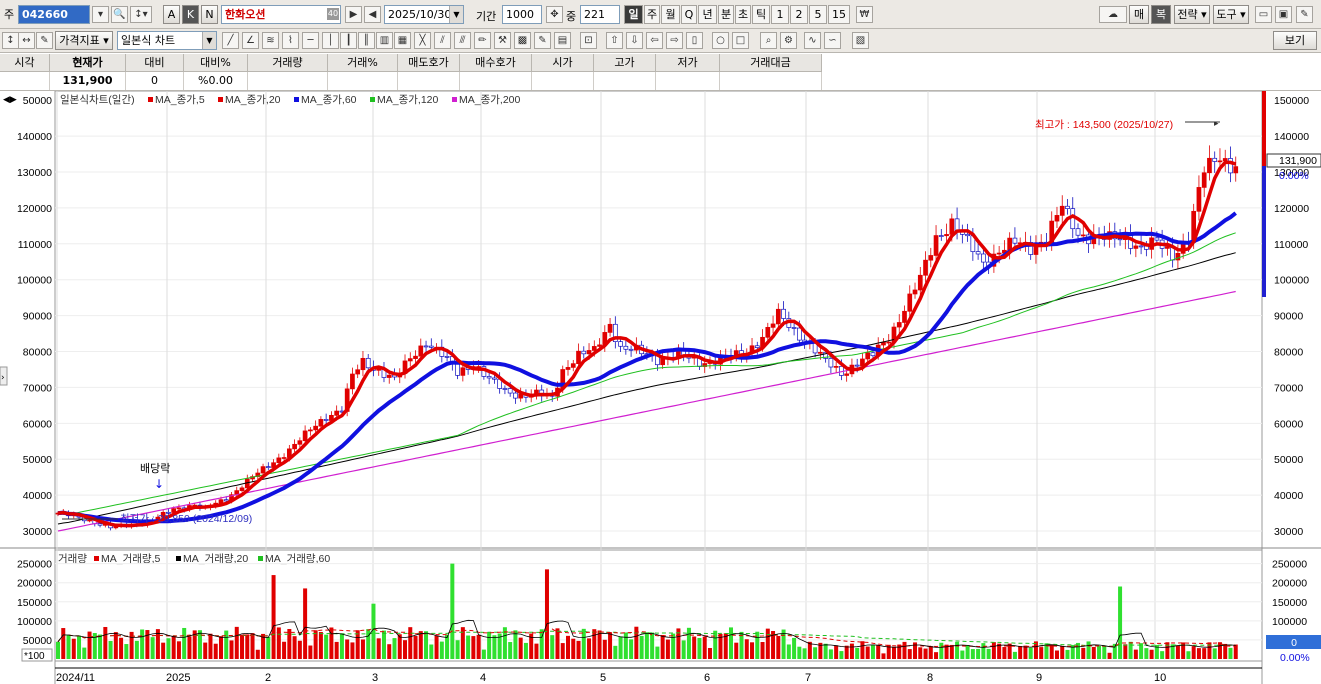  I want to click on fib-fan-icon: ≋, so click(270, 40).